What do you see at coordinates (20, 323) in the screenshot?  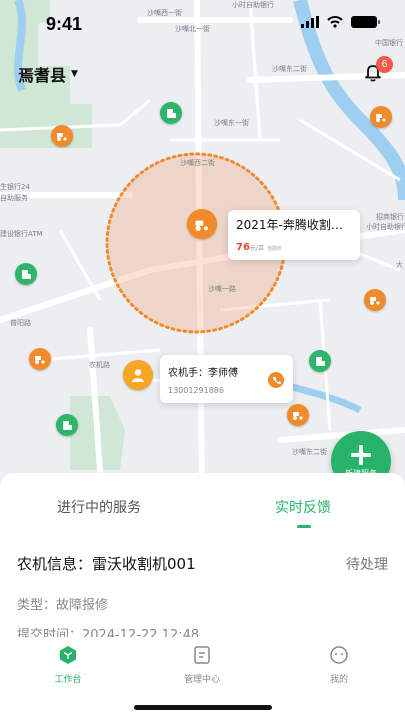 I see `map-label: 普阳路` at bounding box center [20, 323].